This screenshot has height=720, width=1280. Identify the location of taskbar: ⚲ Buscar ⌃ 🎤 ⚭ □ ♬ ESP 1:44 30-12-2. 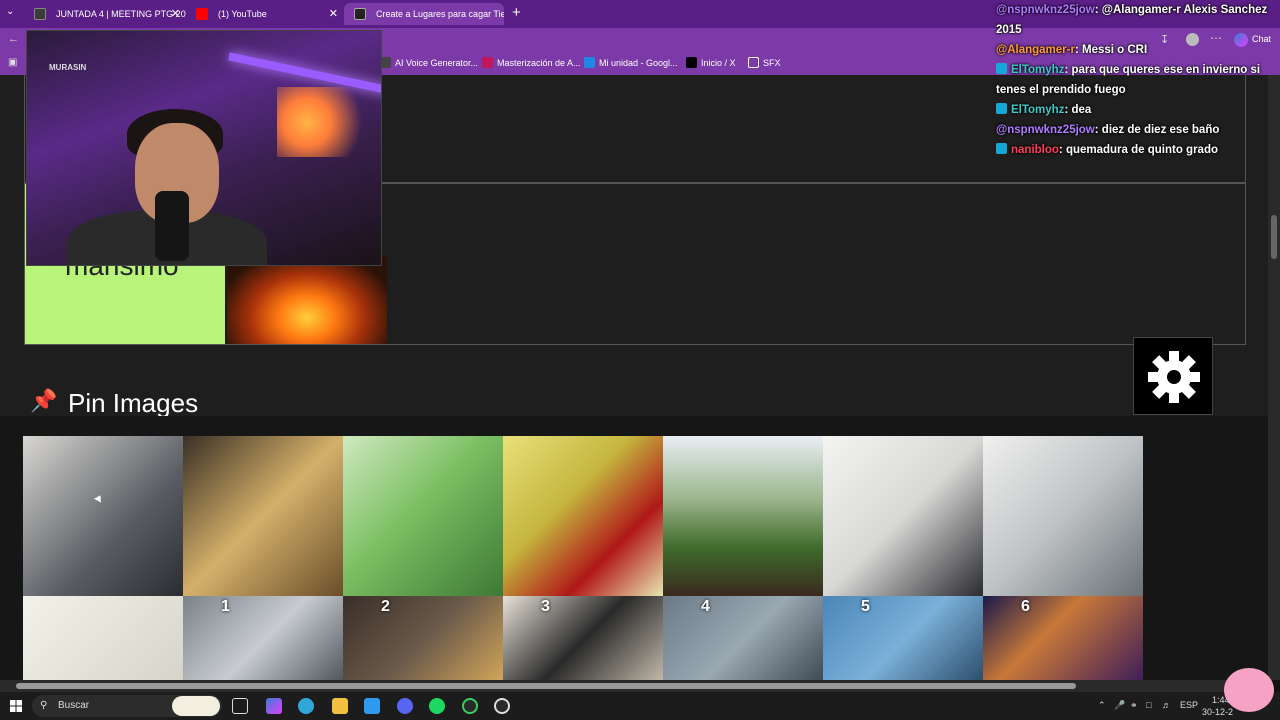
(640, 706).